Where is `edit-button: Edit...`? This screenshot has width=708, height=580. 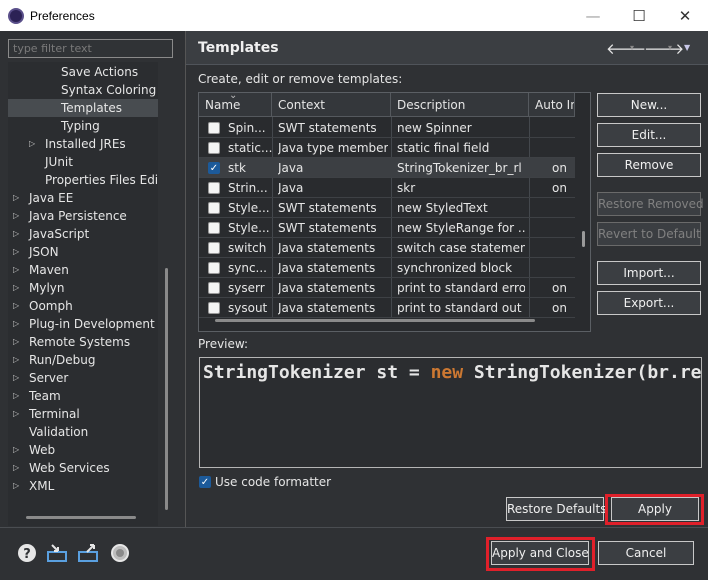
edit-button: Edit... is located at coordinates (649, 135).